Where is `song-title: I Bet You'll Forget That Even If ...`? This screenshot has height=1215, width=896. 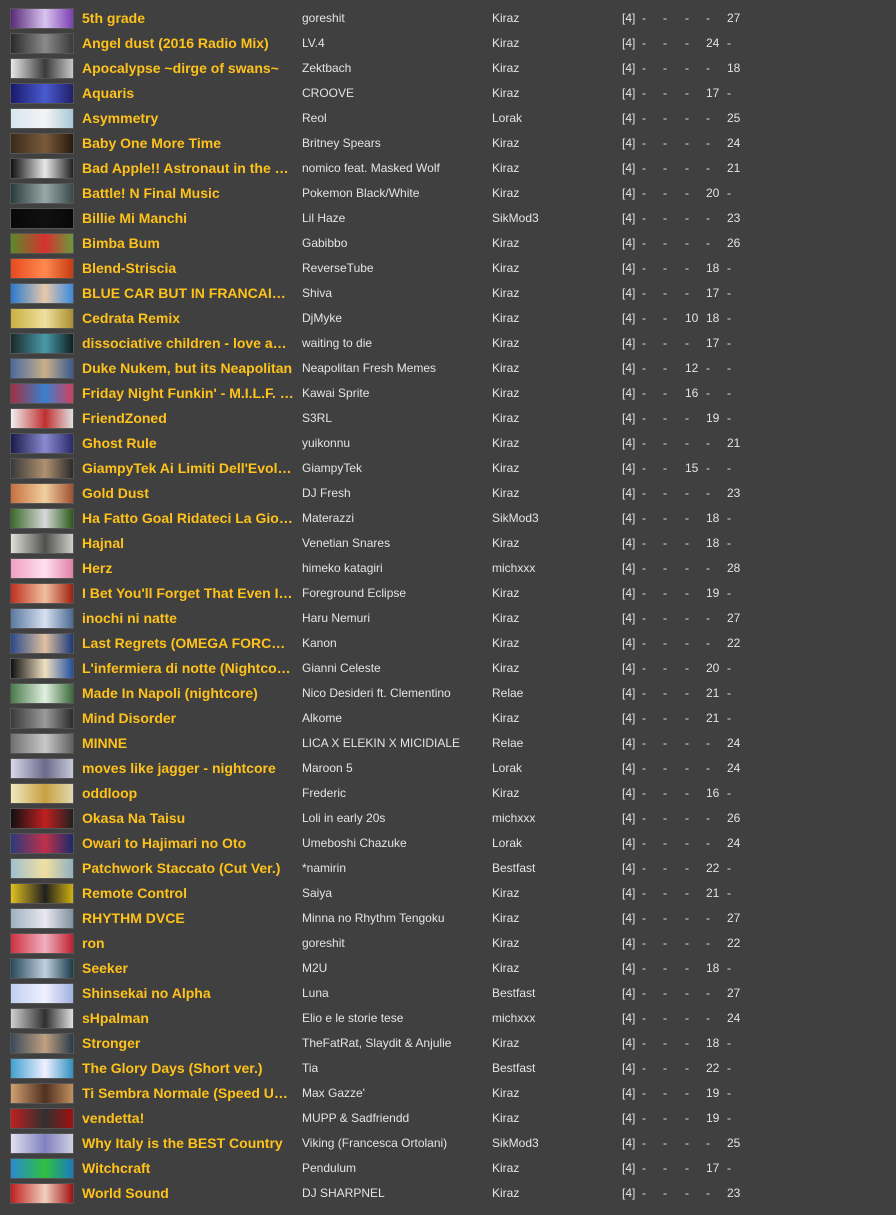 song-title: I Bet You'll Forget That Even If ... is located at coordinates (188, 593).